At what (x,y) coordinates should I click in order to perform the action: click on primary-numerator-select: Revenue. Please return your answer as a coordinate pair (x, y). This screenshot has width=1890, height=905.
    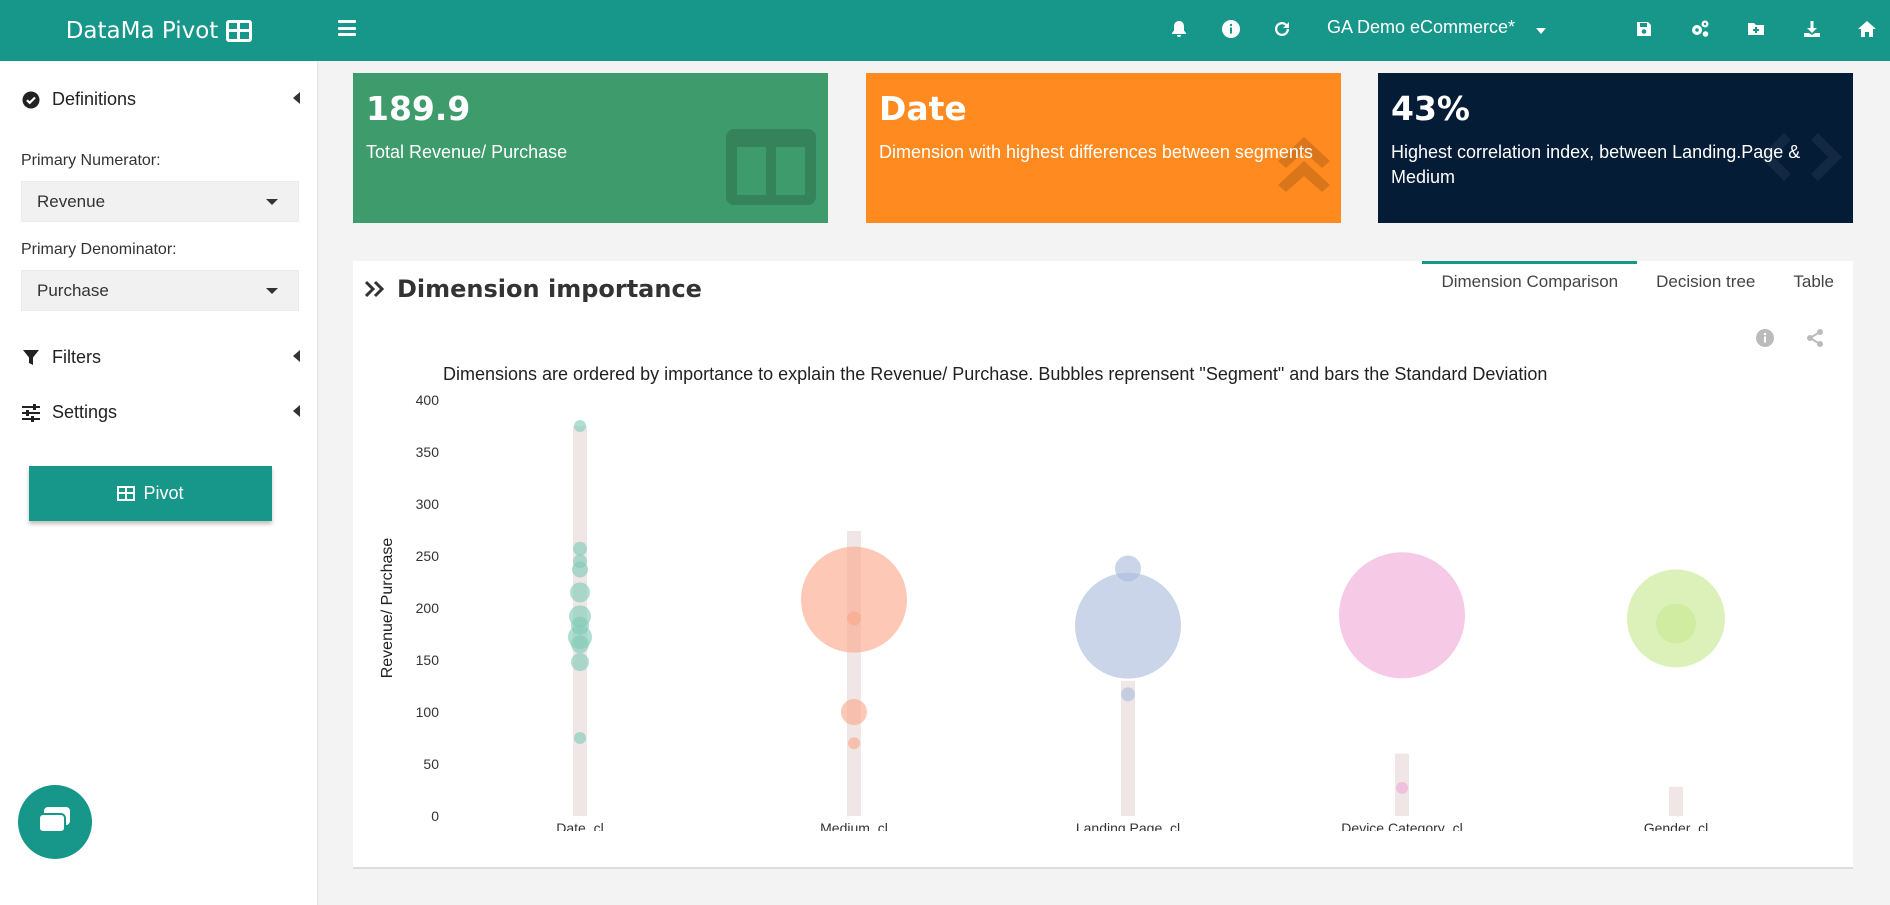
    Looking at the image, I should click on (160, 201).